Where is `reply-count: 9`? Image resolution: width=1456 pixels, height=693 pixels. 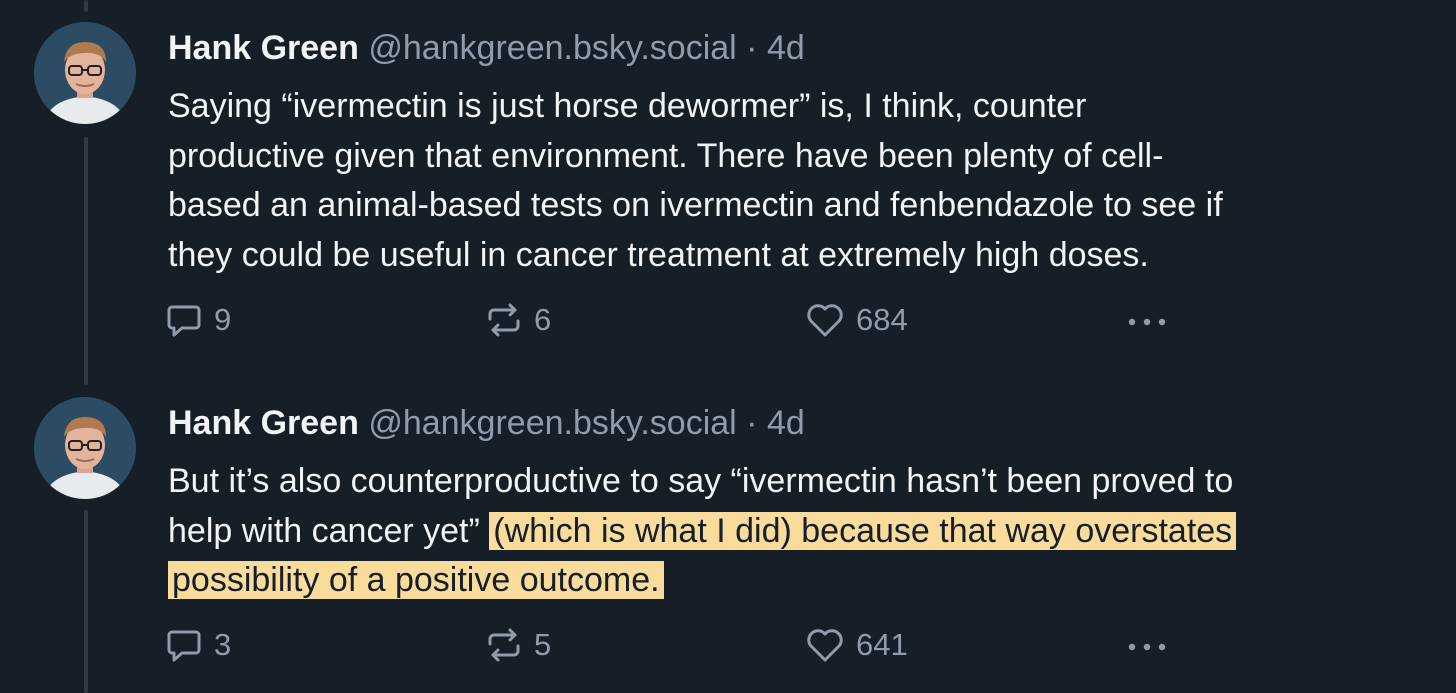
reply-count: 9 is located at coordinates (223, 319).